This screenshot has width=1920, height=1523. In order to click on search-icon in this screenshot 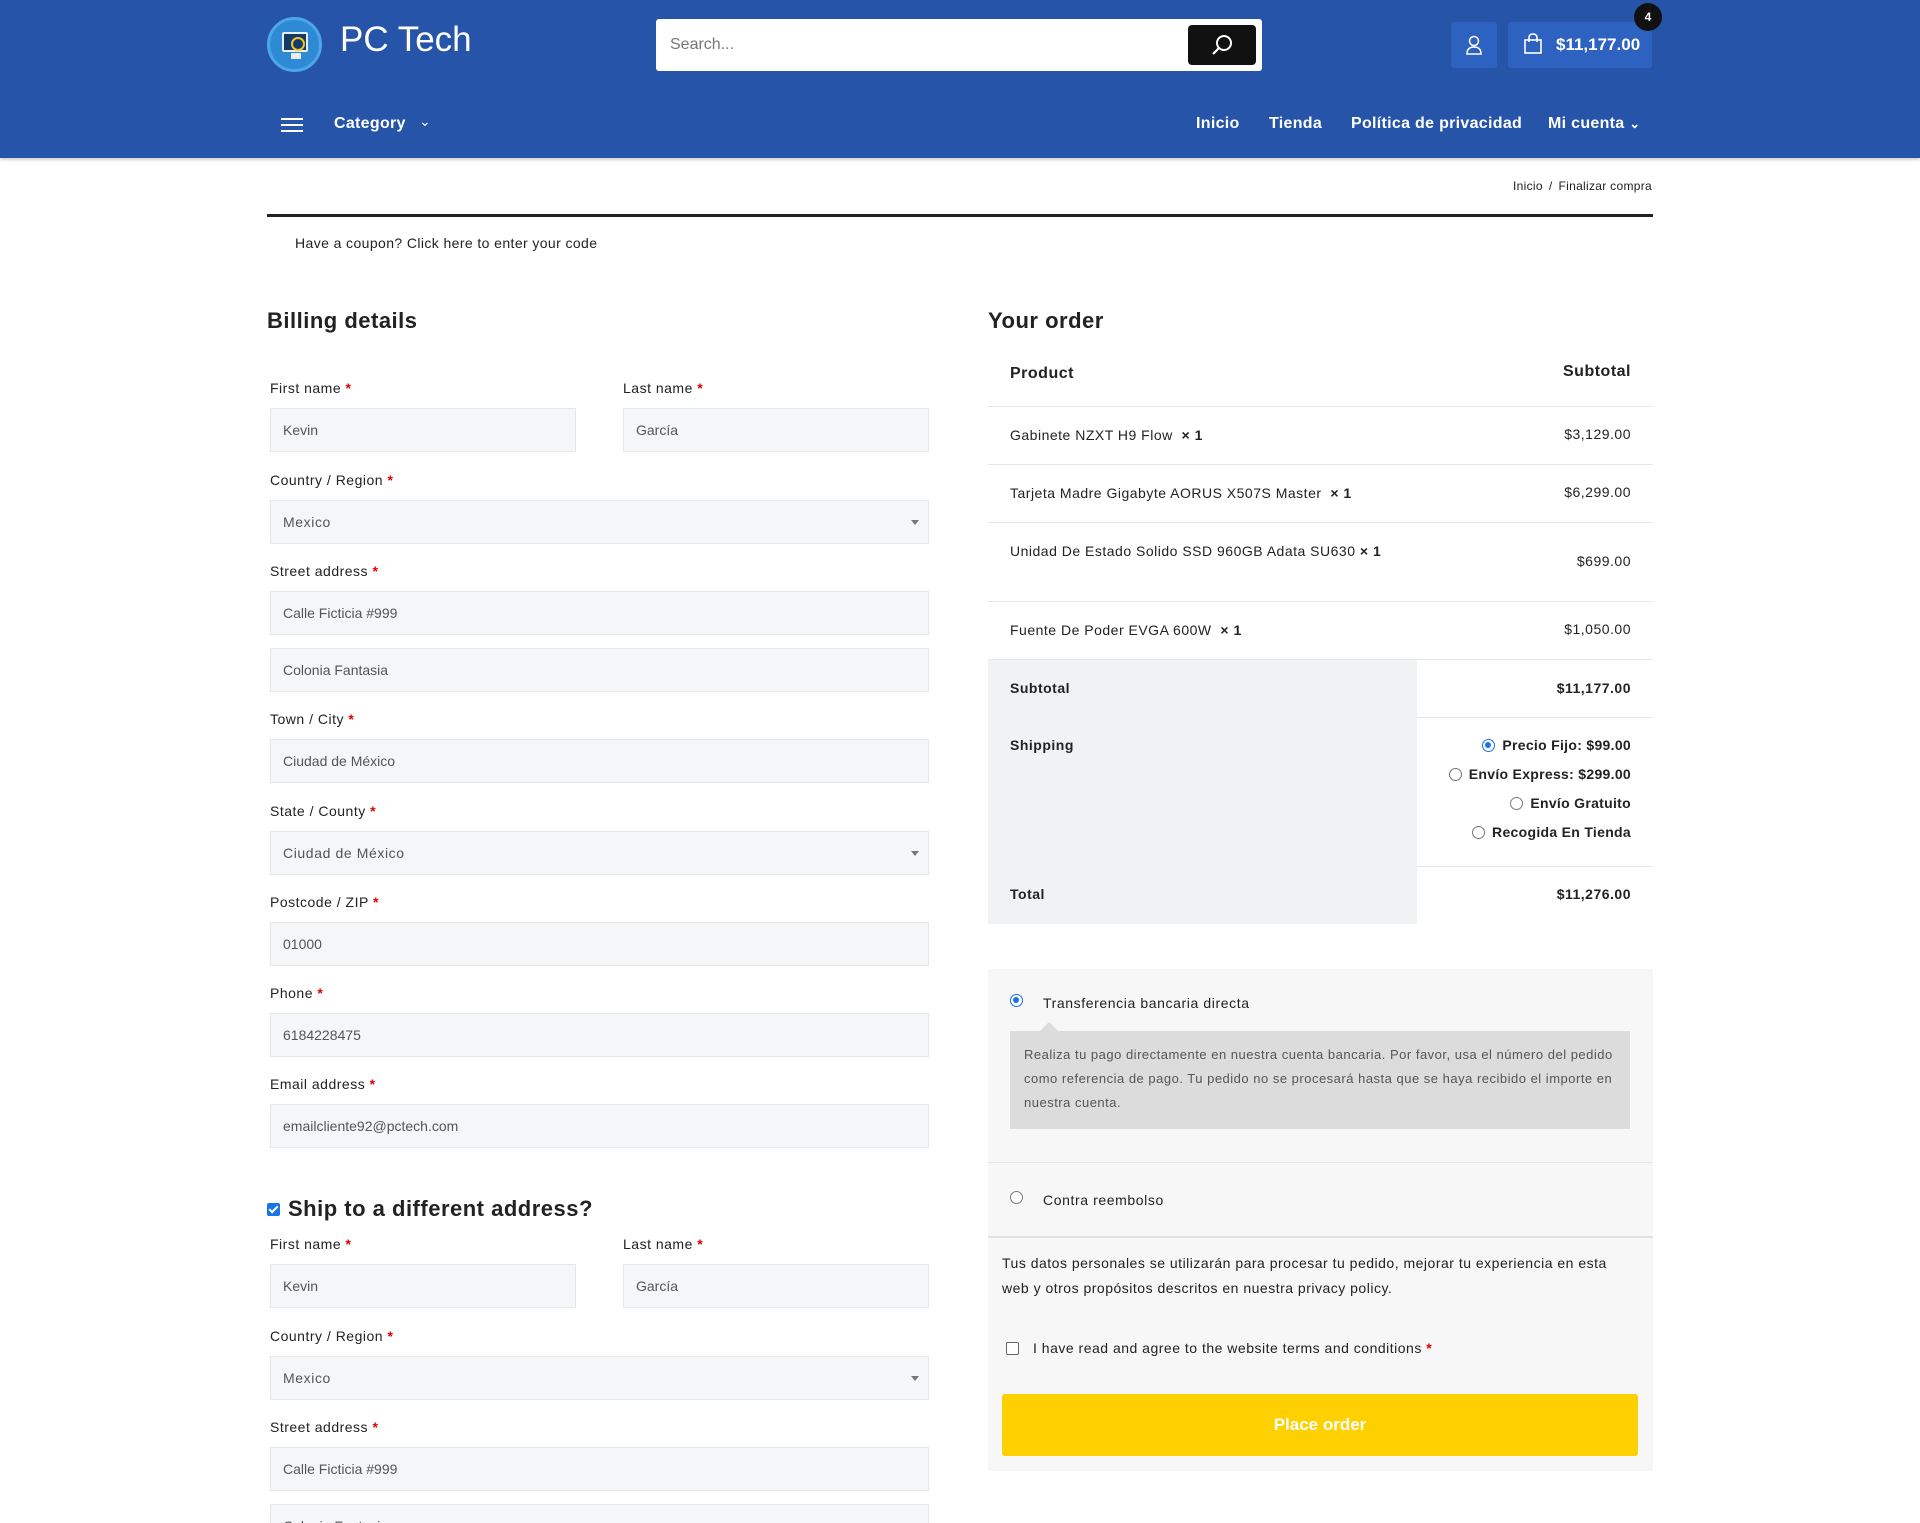, I will do `click(1222, 45)`.